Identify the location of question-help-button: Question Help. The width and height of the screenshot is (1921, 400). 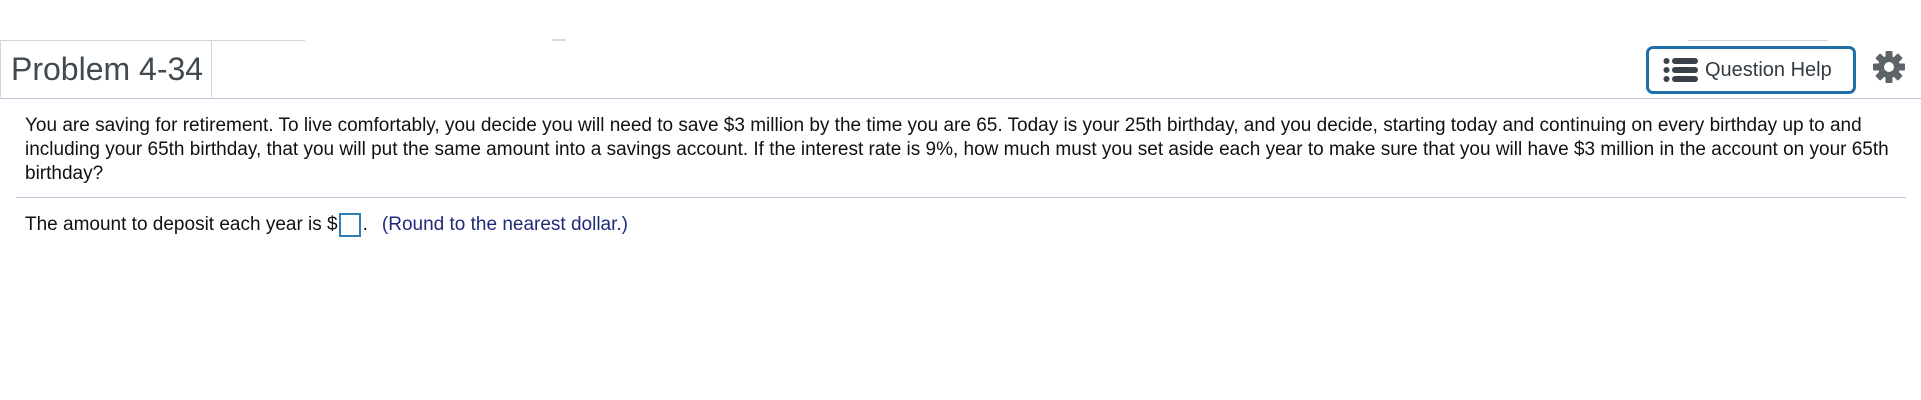
(1751, 70).